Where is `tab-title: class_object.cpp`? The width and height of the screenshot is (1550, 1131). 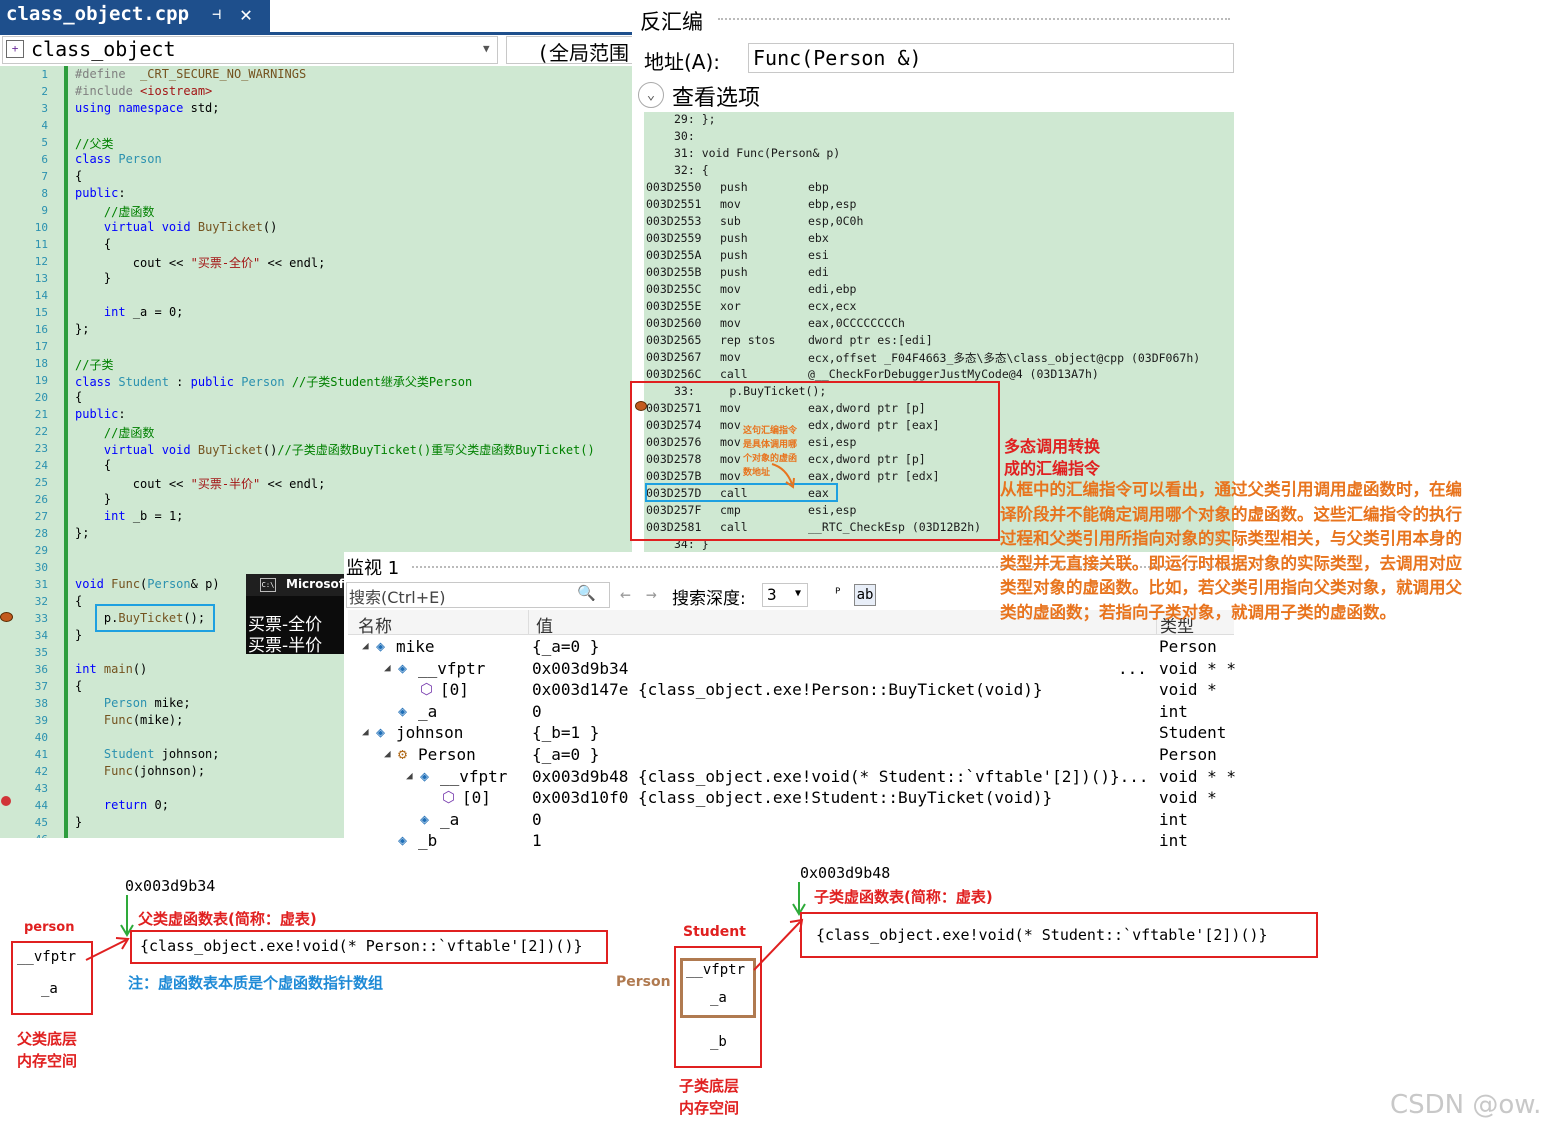 tab-title: class_object.cpp is located at coordinates (98, 14).